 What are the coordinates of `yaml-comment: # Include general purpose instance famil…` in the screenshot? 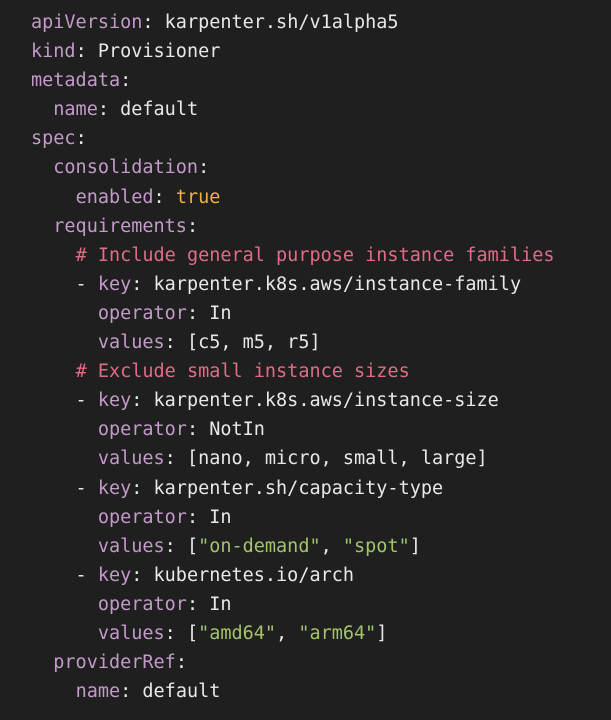 It's located at (315, 255).